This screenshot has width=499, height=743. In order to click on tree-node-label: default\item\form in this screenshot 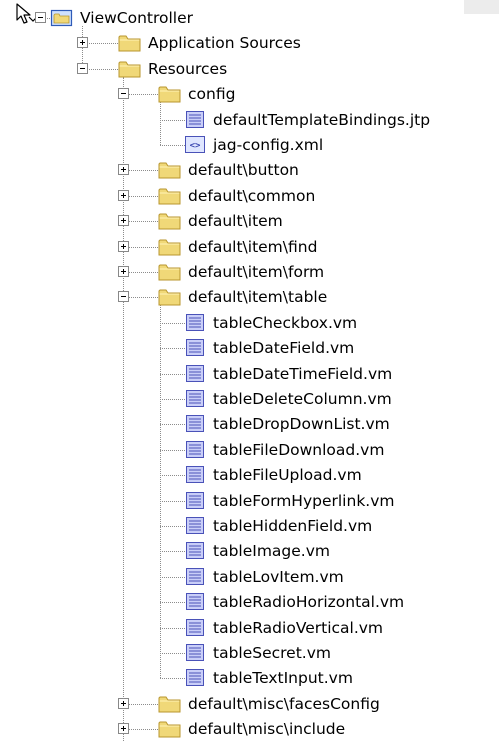, I will do `click(256, 272)`.